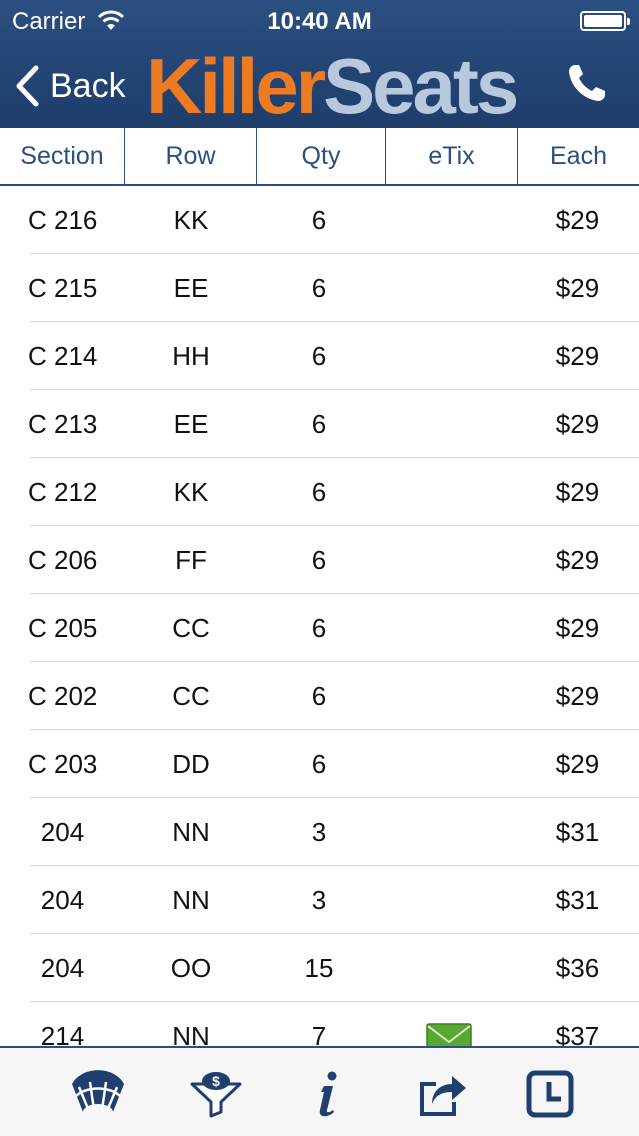 This screenshot has width=639, height=1136. What do you see at coordinates (319, 1033) in the screenshot?
I see `listing-qty: 7` at bounding box center [319, 1033].